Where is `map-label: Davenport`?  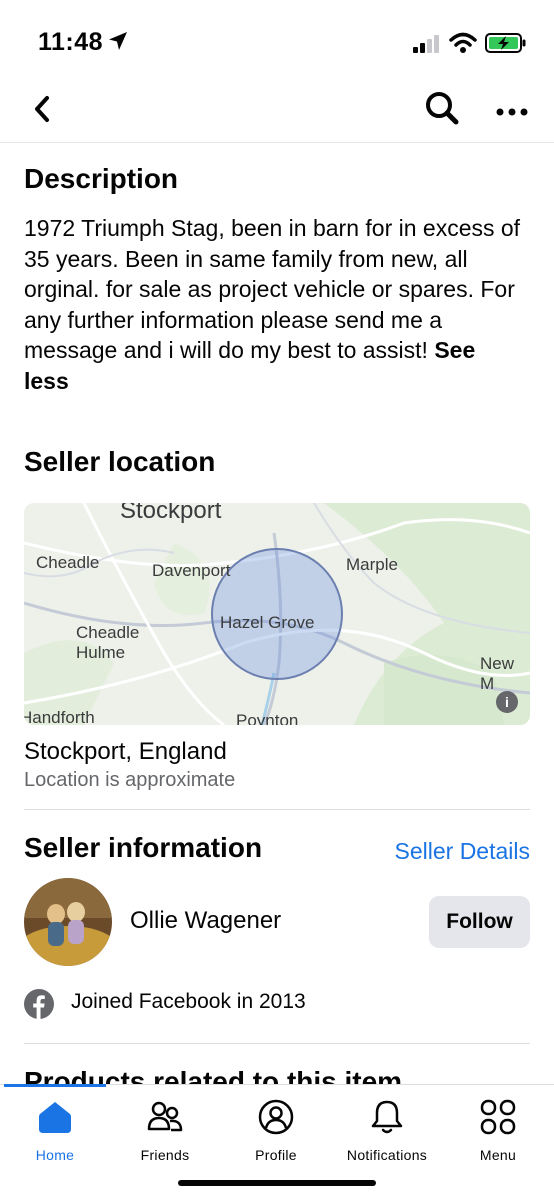
map-label: Davenport is located at coordinates (191, 570).